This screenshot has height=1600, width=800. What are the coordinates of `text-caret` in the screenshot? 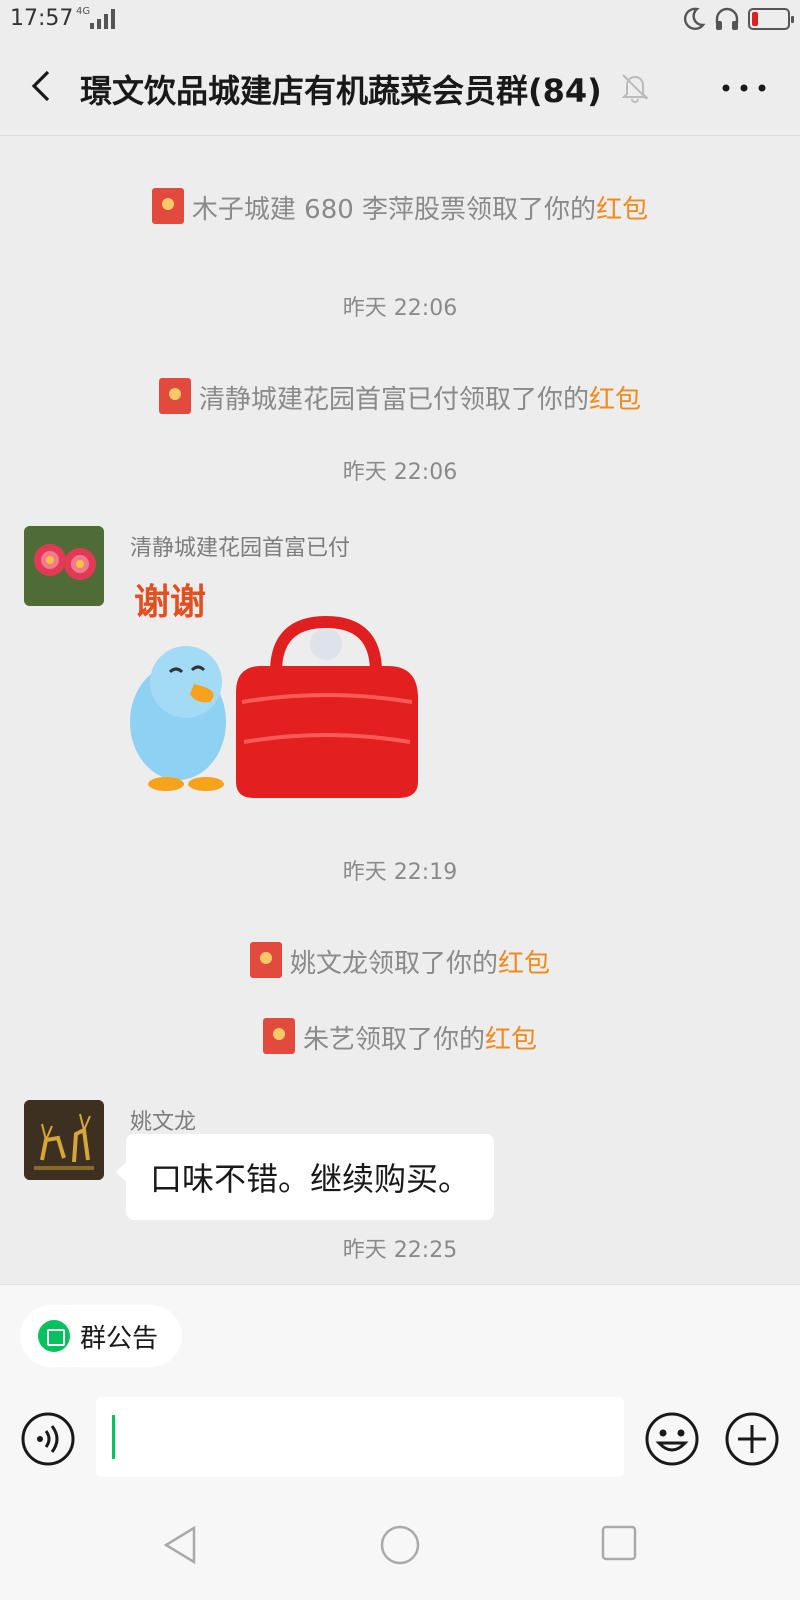 It's located at (113, 1437).